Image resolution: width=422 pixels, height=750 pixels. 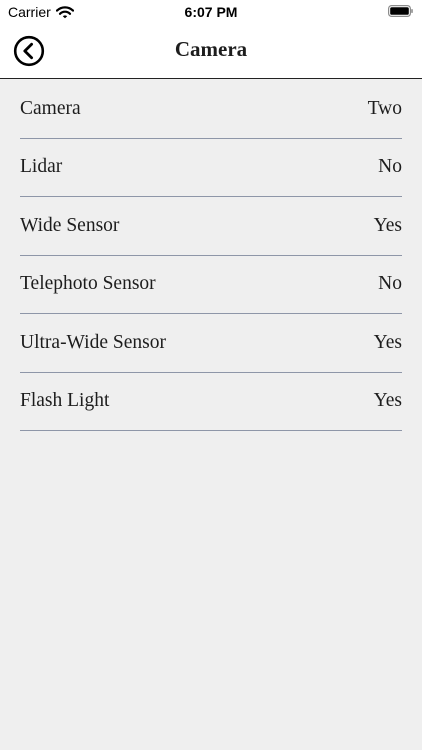 I want to click on row-label: Wide Sensor, so click(x=70, y=225).